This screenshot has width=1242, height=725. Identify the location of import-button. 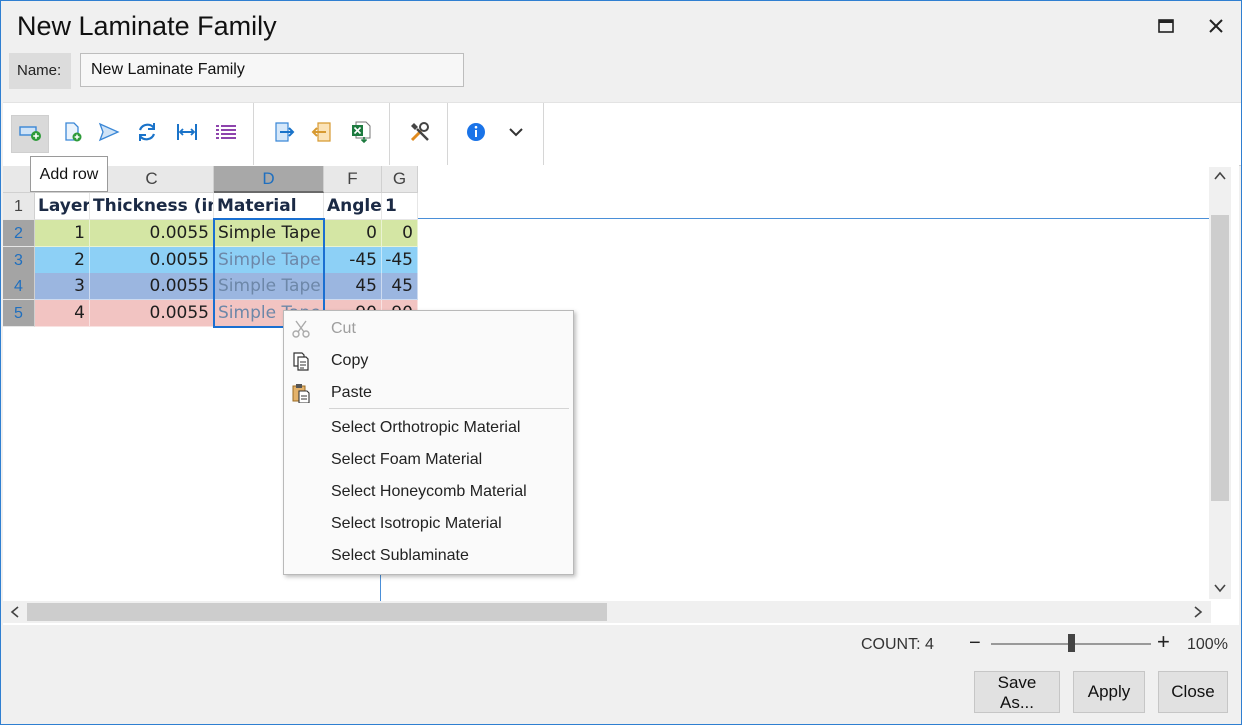
(322, 134).